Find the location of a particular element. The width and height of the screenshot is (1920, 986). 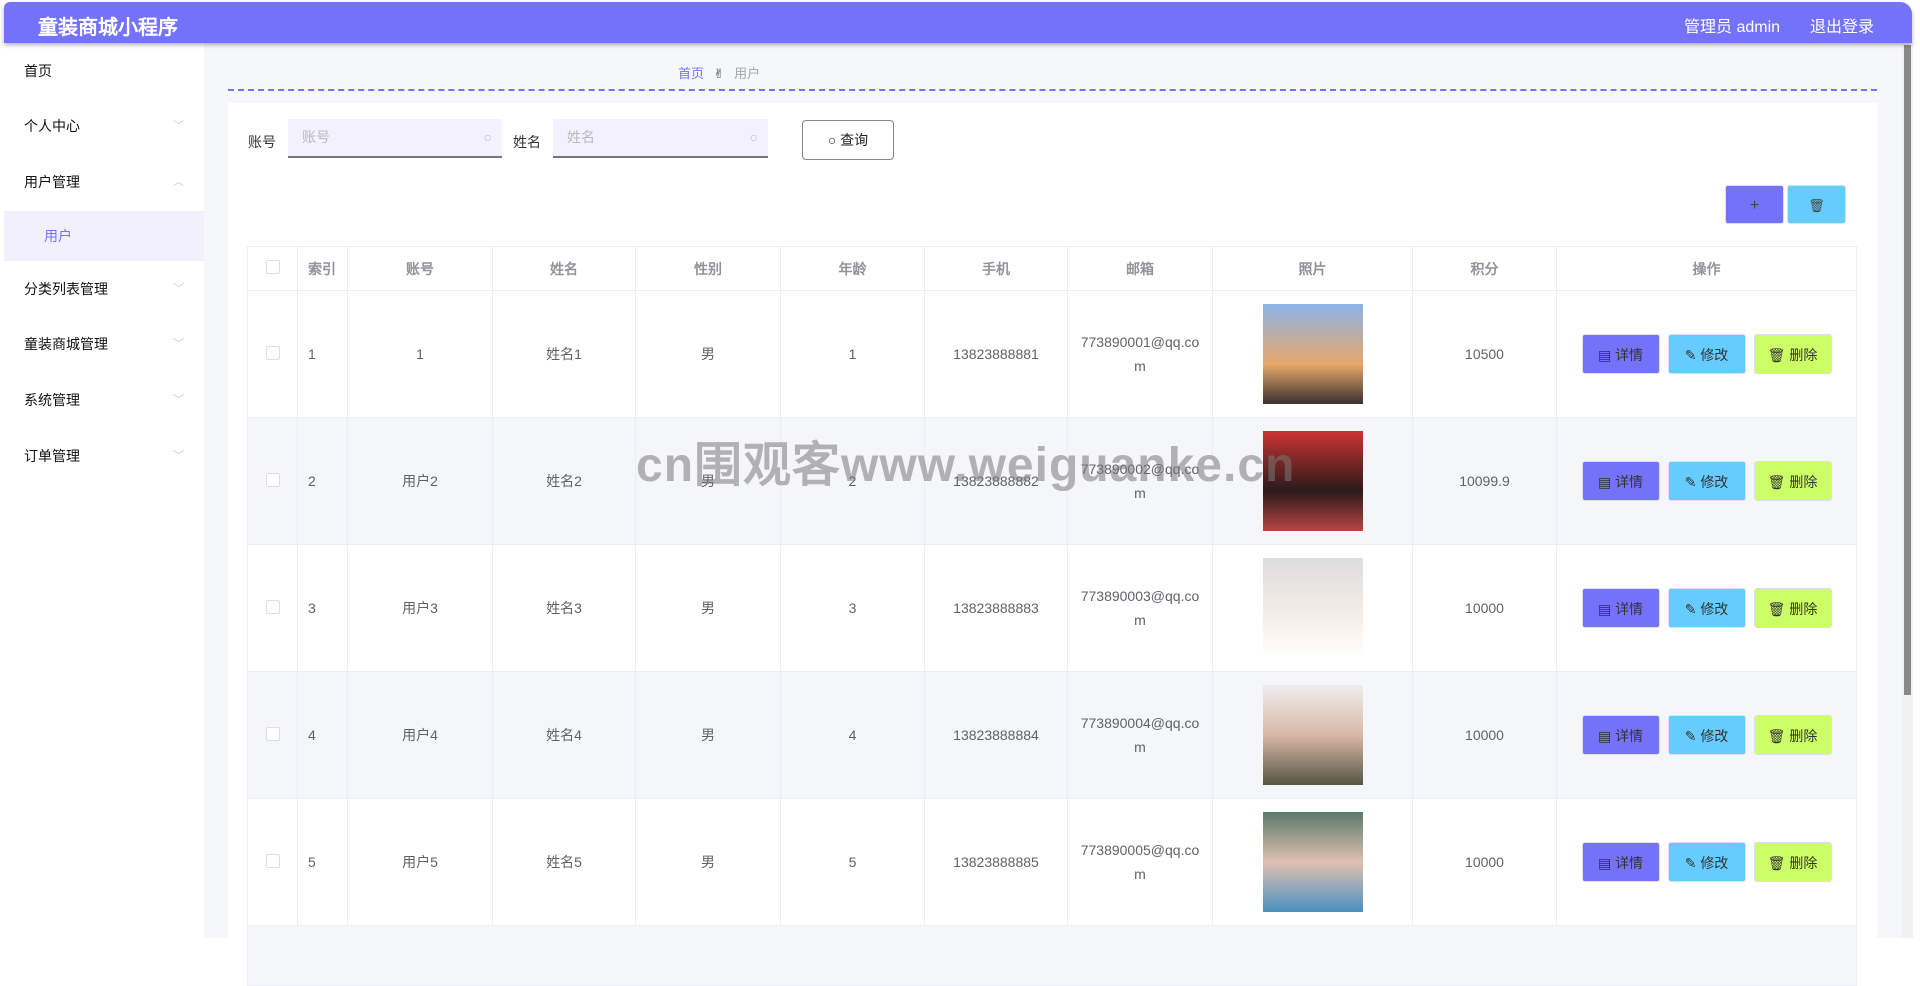

sidebar-item: 订单管理 ﹀ is located at coordinates (104, 456).